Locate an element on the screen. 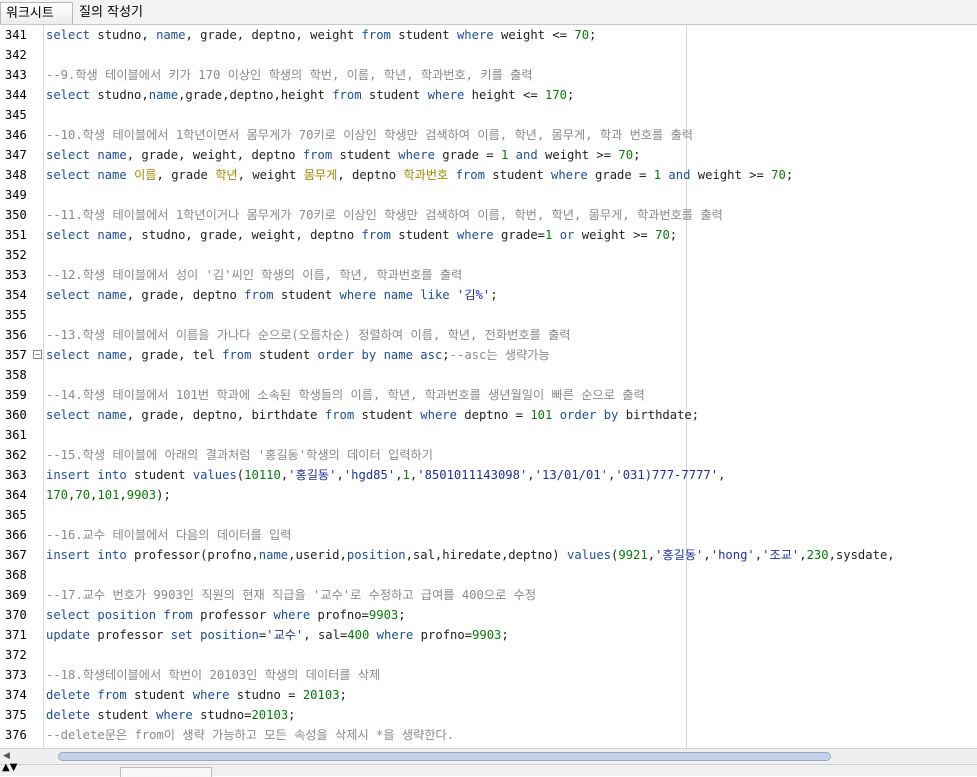  tab-query-builder: 질의 작성기 is located at coordinates (111, 13).